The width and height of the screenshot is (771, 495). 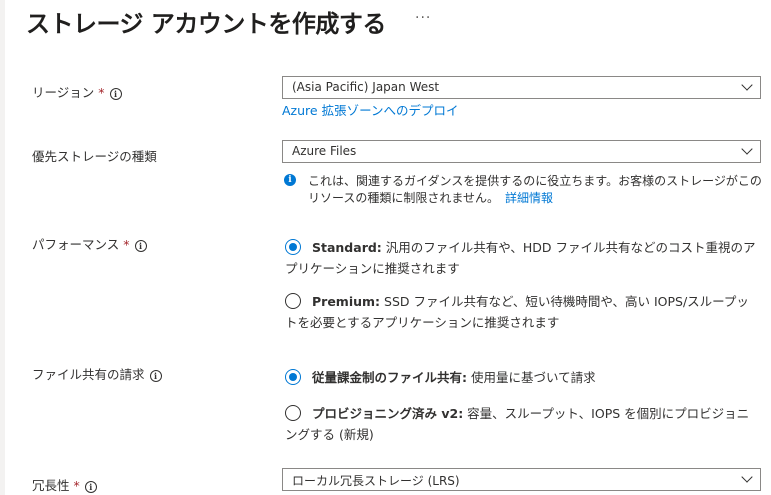 I want to click on page-title: ストレージ アカウントを作成する, so click(x=206, y=24).